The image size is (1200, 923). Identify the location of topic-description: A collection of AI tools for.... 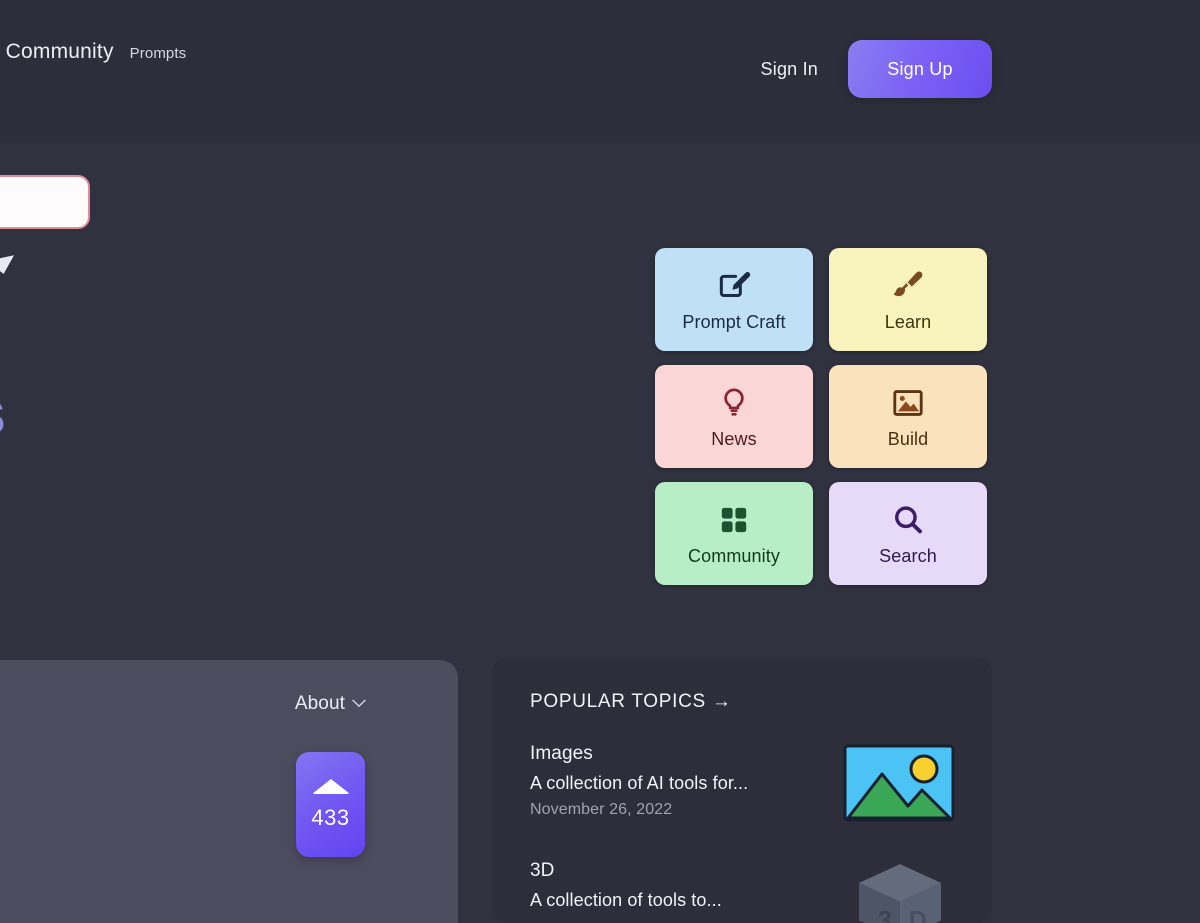
(639, 783).